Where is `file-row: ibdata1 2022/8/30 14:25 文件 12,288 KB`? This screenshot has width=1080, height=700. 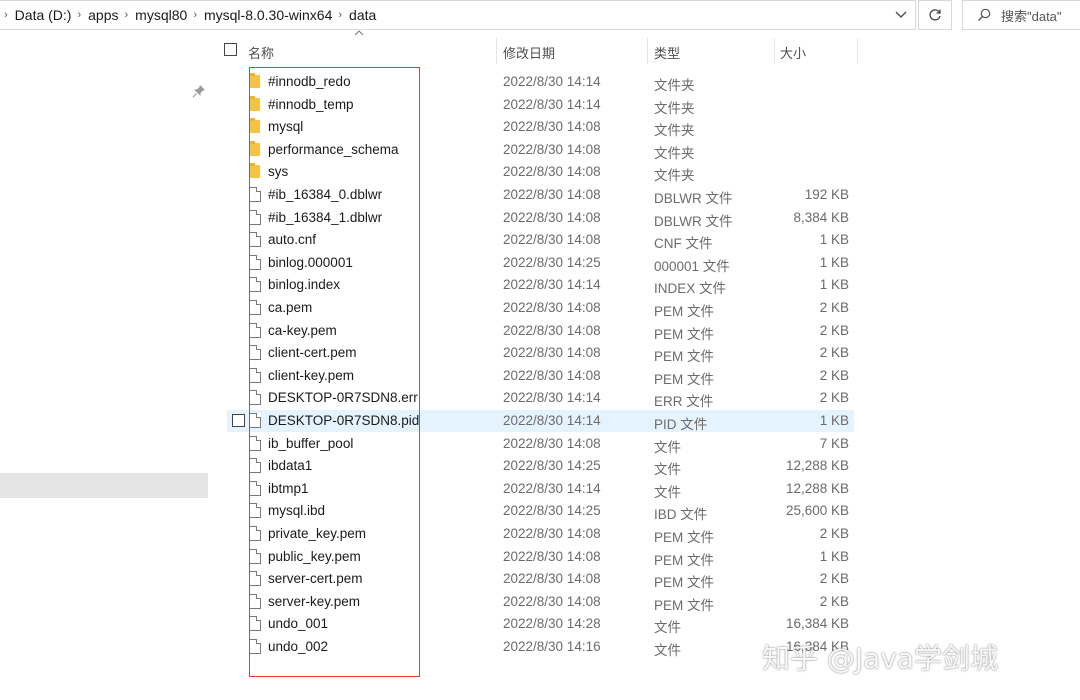 file-row: ibdata1 2022/8/30 14:25 文件 12,288 KB is located at coordinates (540, 466).